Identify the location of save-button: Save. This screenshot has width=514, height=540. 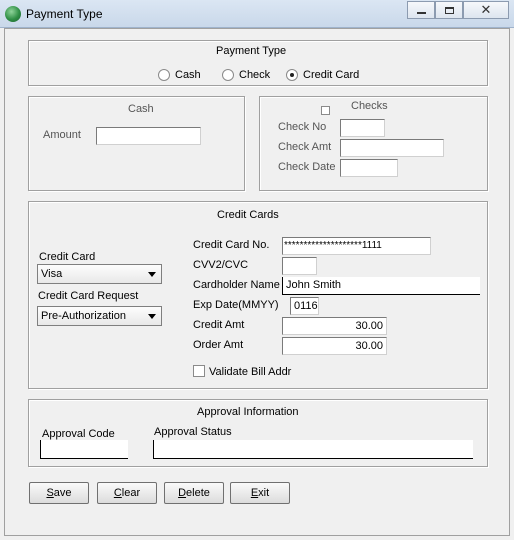
(59, 493).